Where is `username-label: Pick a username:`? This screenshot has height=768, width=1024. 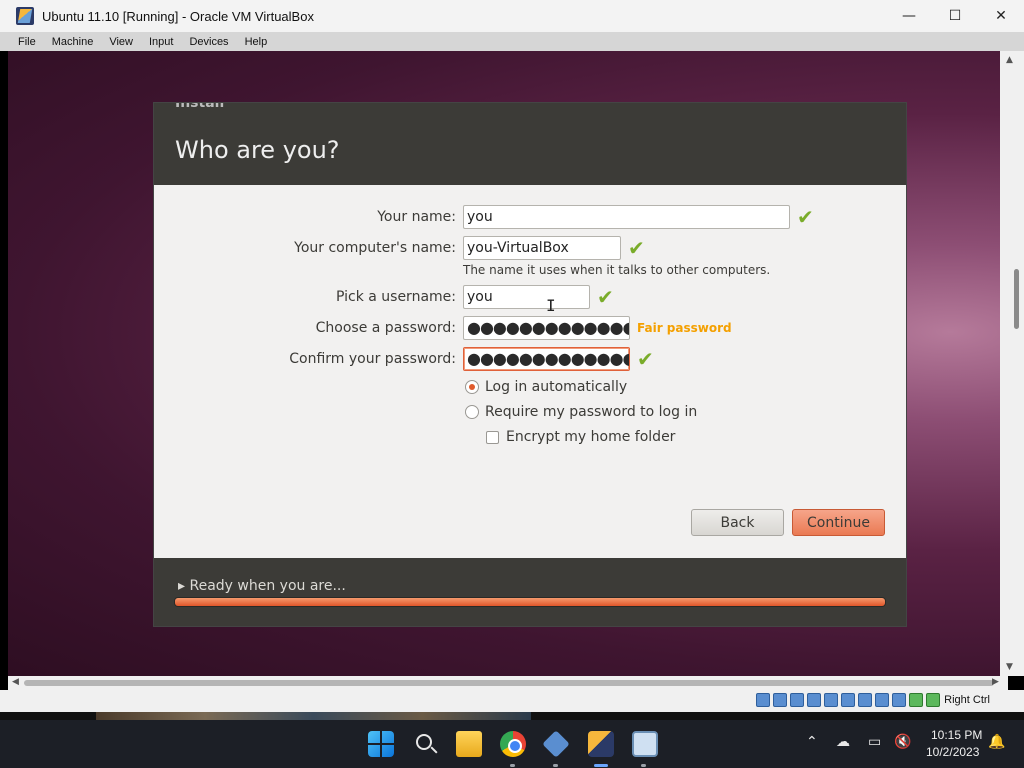
username-label: Pick a username: is located at coordinates (395, 297).